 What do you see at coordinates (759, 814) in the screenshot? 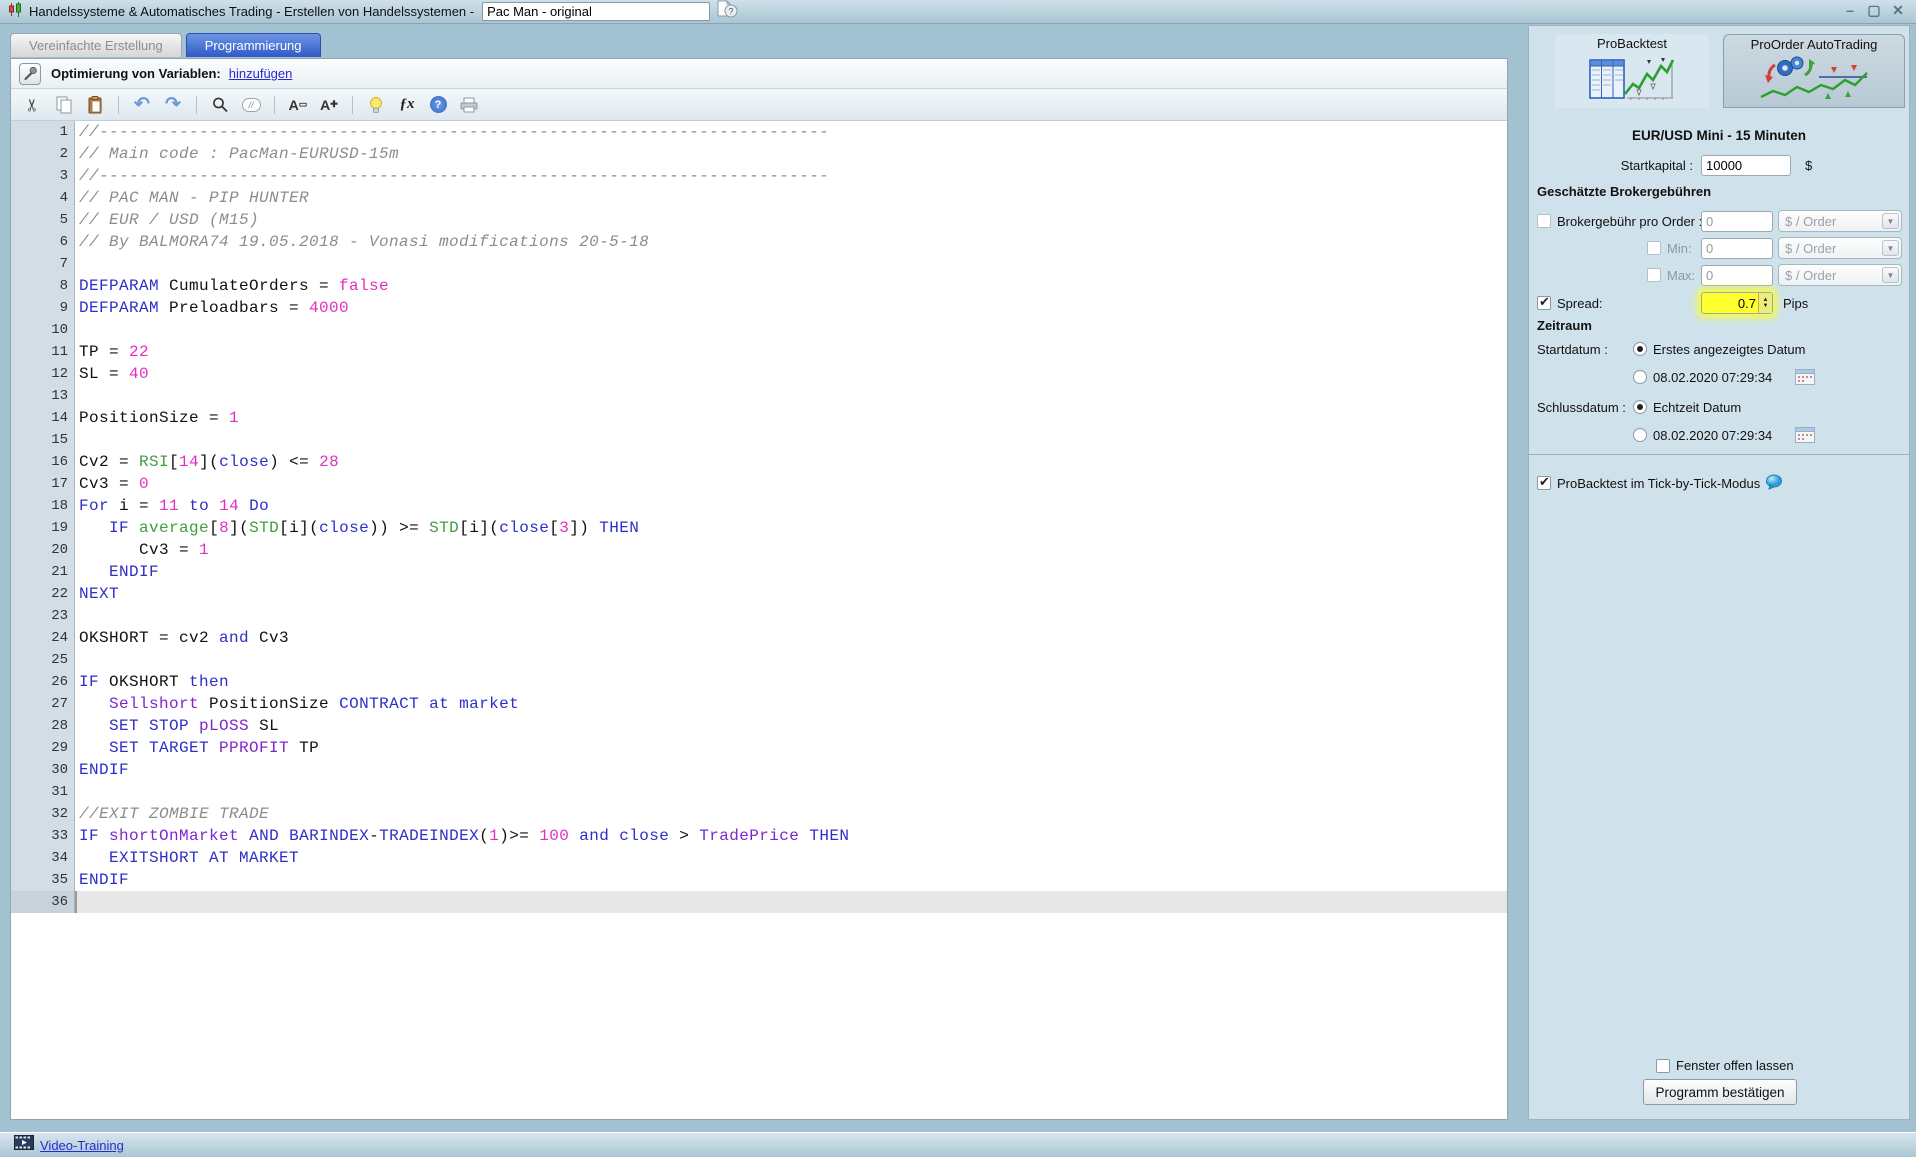
I see `code-line: 32//EXIT ZOMBIE TRADE` at bounding box center [759, 814].